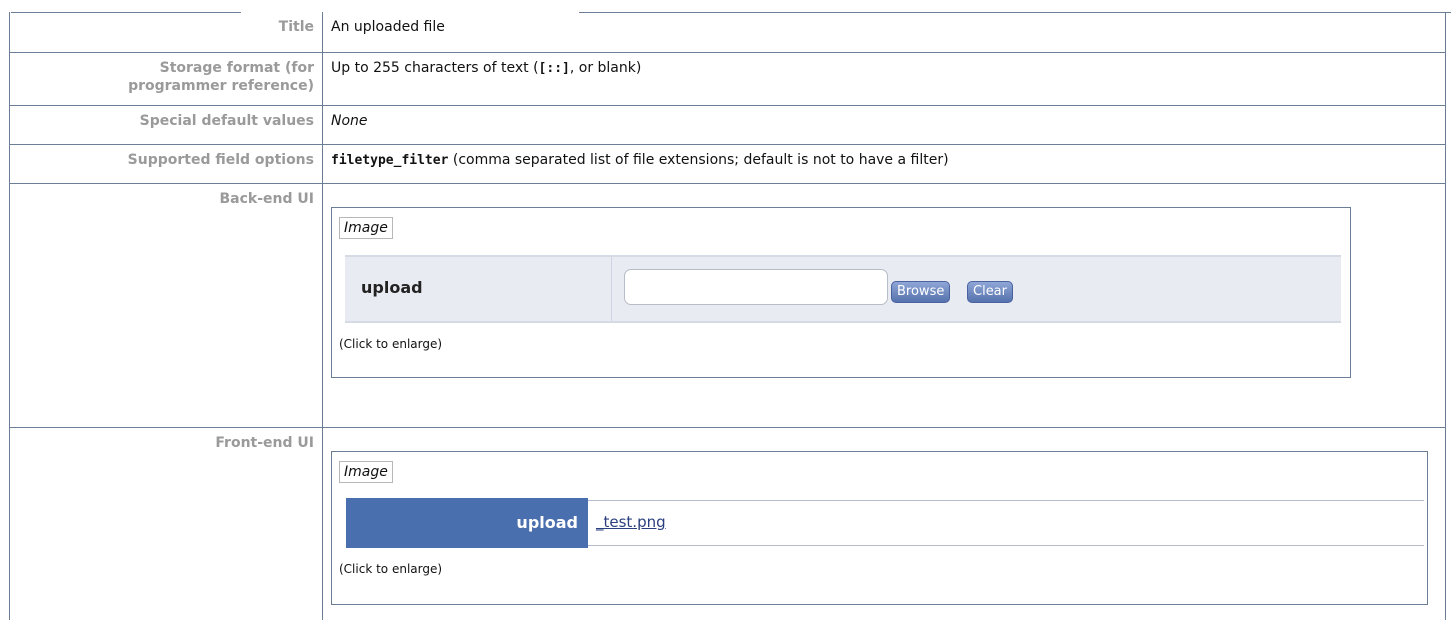 The height and width of the screenshot is (622, 1451). I want to click on row-default-values: Special default values None, so click(727, 125).